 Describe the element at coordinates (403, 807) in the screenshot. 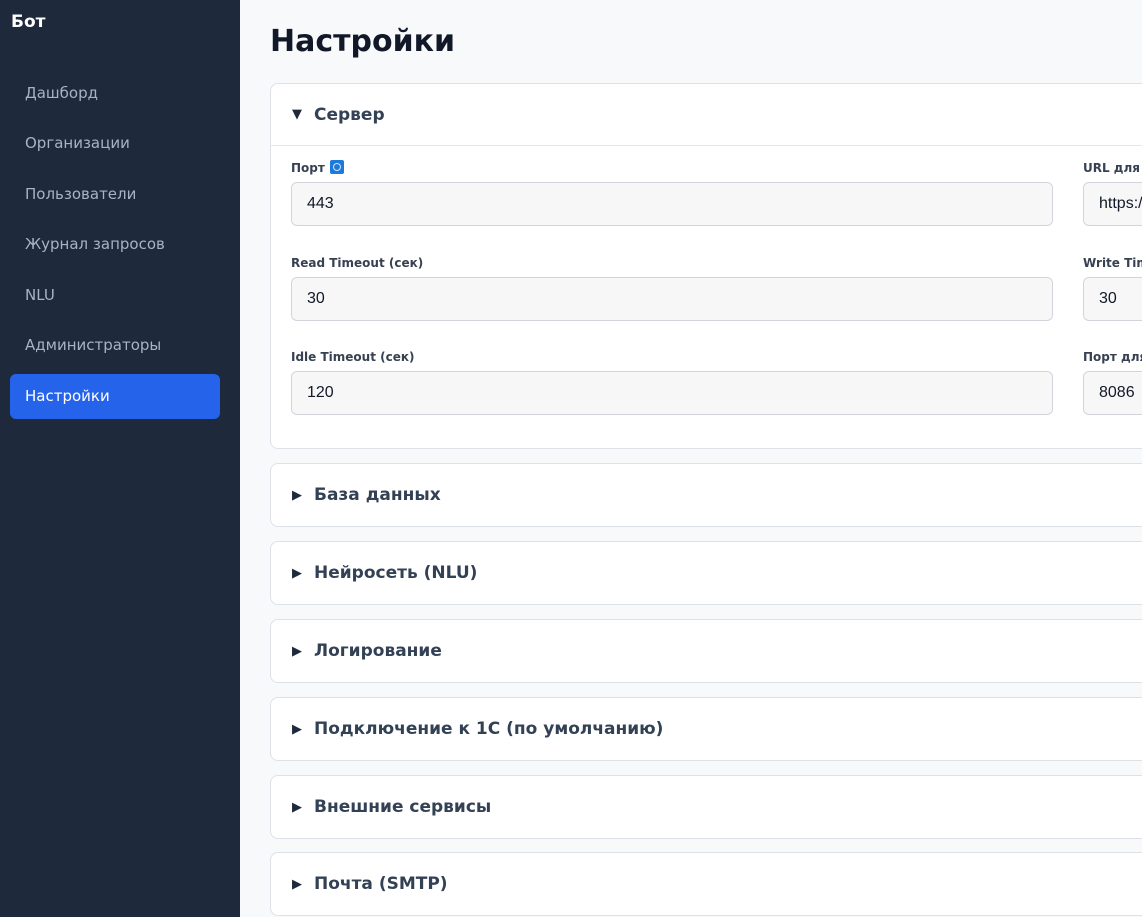

I see `section-title: Внешние сервисы` at that location.